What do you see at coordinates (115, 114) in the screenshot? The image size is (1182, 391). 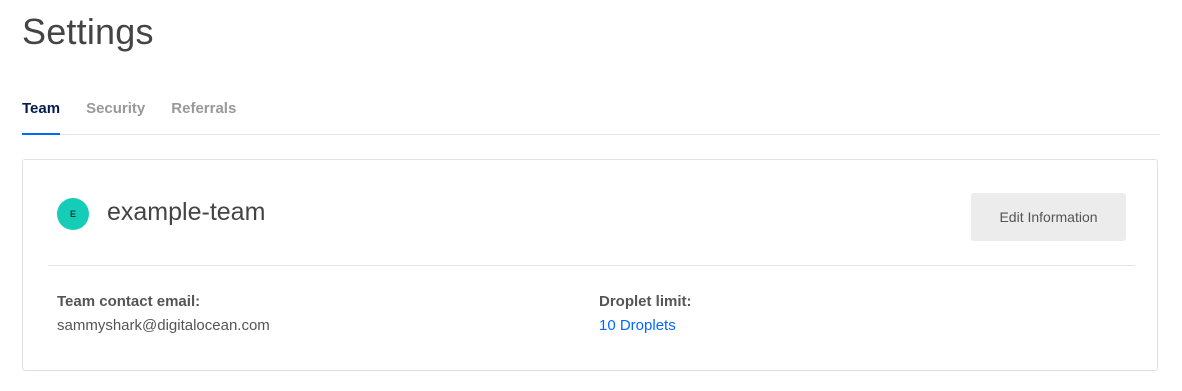 I see `tab-security: Security` at bounding box center [115, 114].